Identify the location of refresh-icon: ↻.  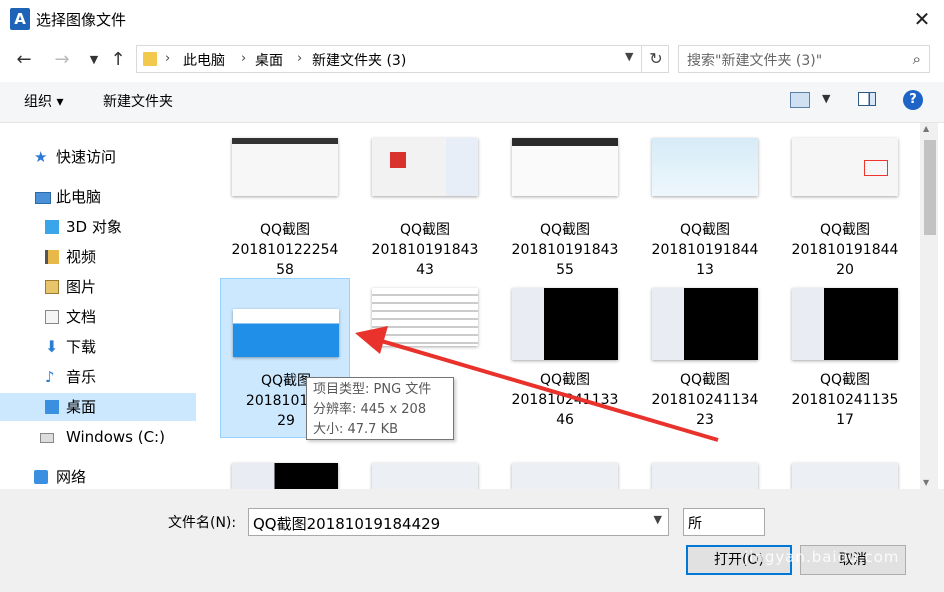
(656, 58).